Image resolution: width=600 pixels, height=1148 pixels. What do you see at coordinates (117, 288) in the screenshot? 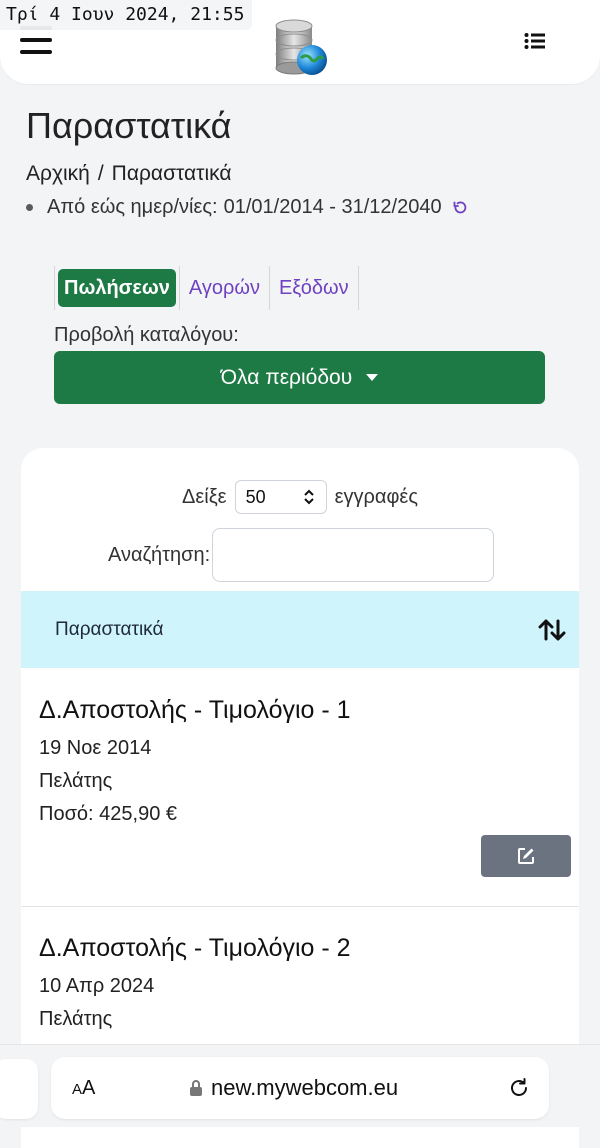
I see `tab-sales: Πωλήσεων` at bounding box center [117, 288].